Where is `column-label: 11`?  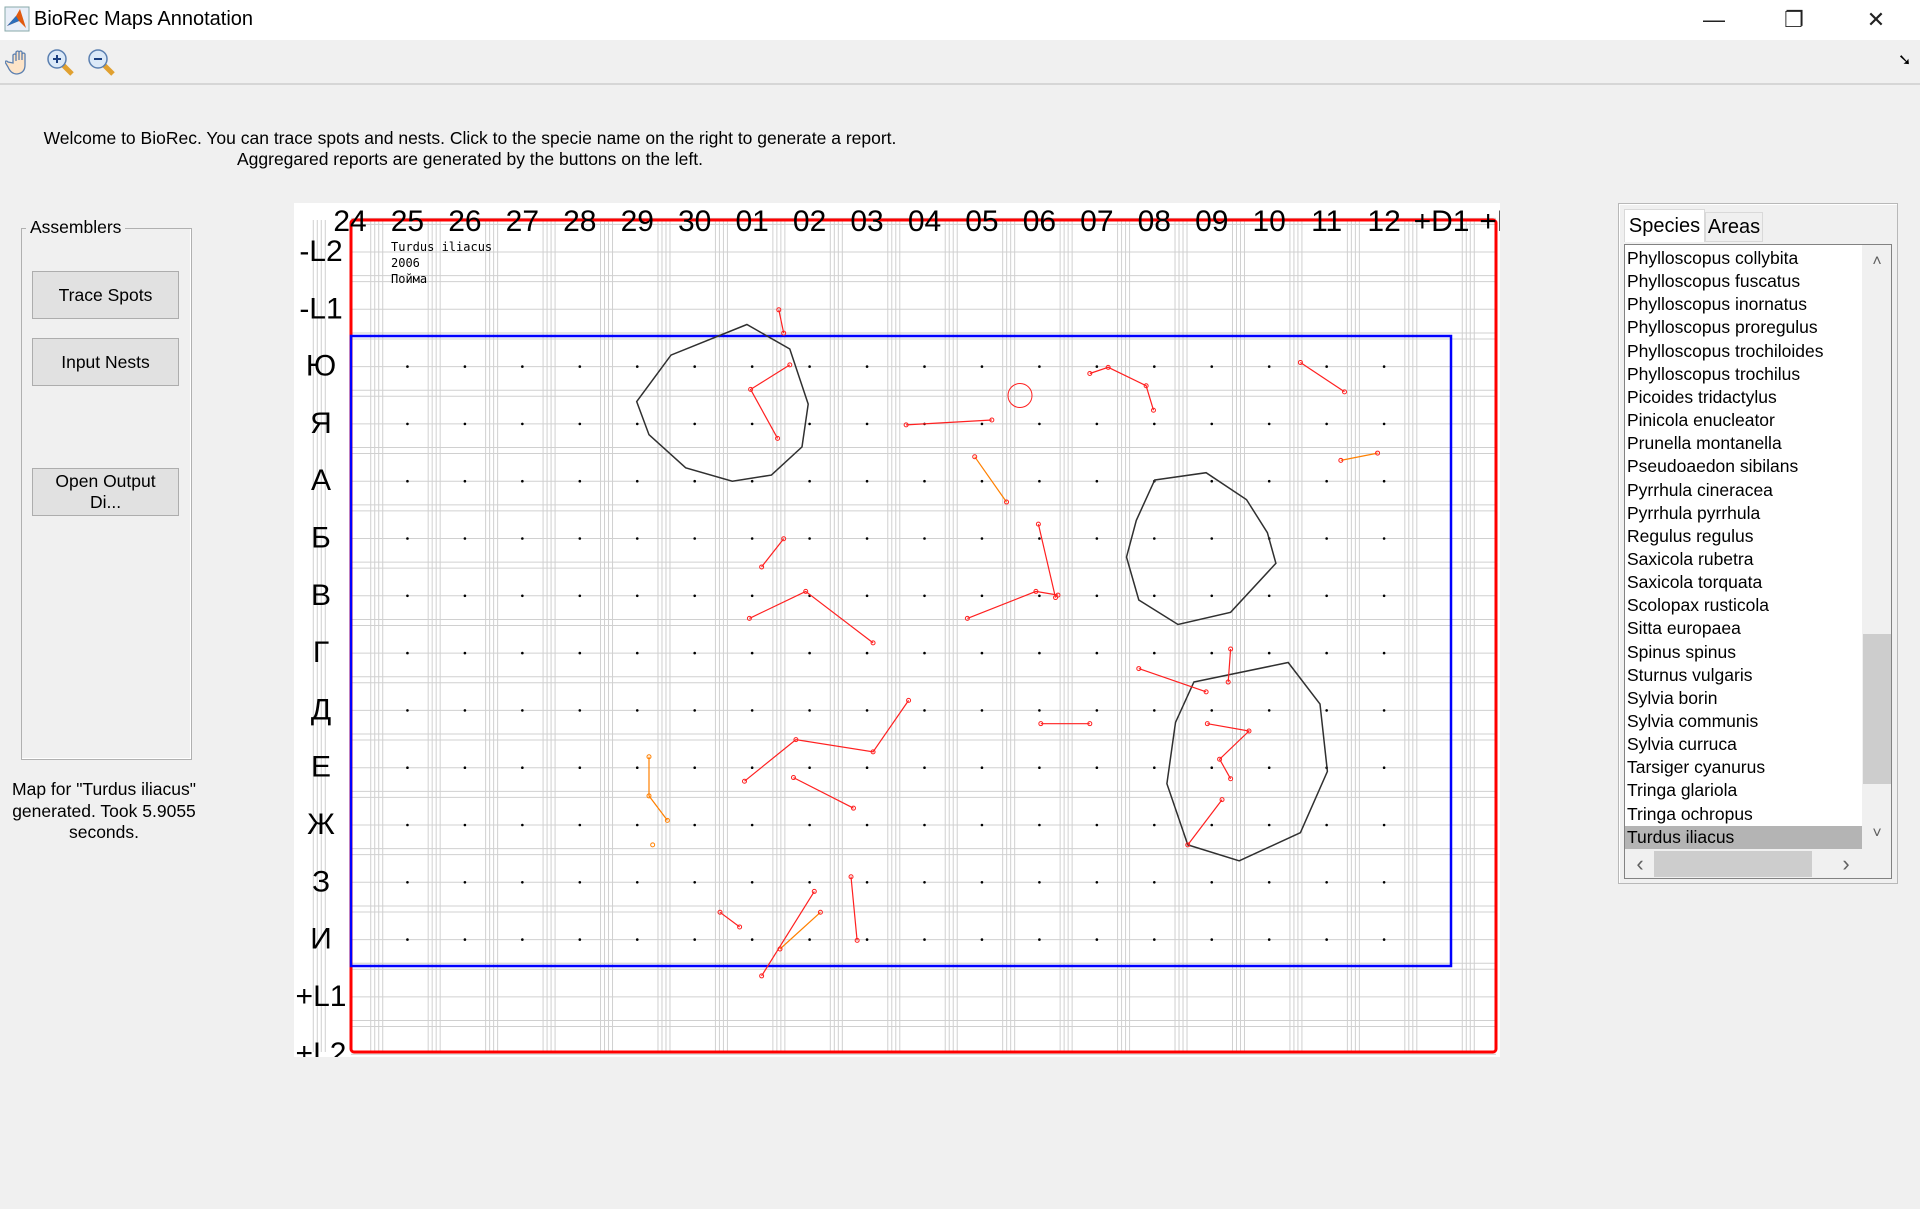 column-label: 11 is located at coordinates (1326, 221).